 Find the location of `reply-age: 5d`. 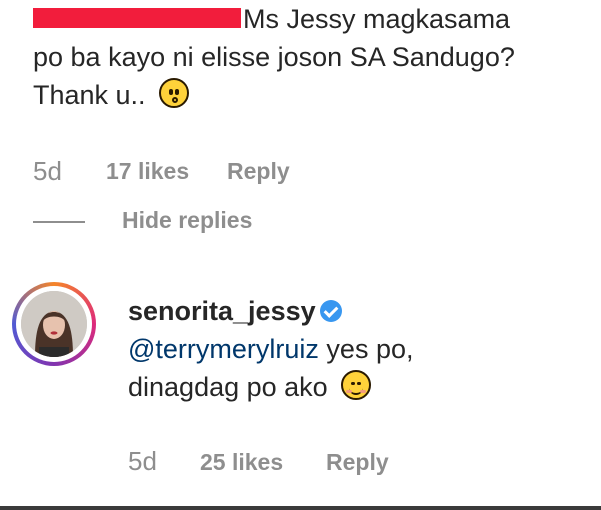

reply-age: 5d is located at coordinates (142, 461).